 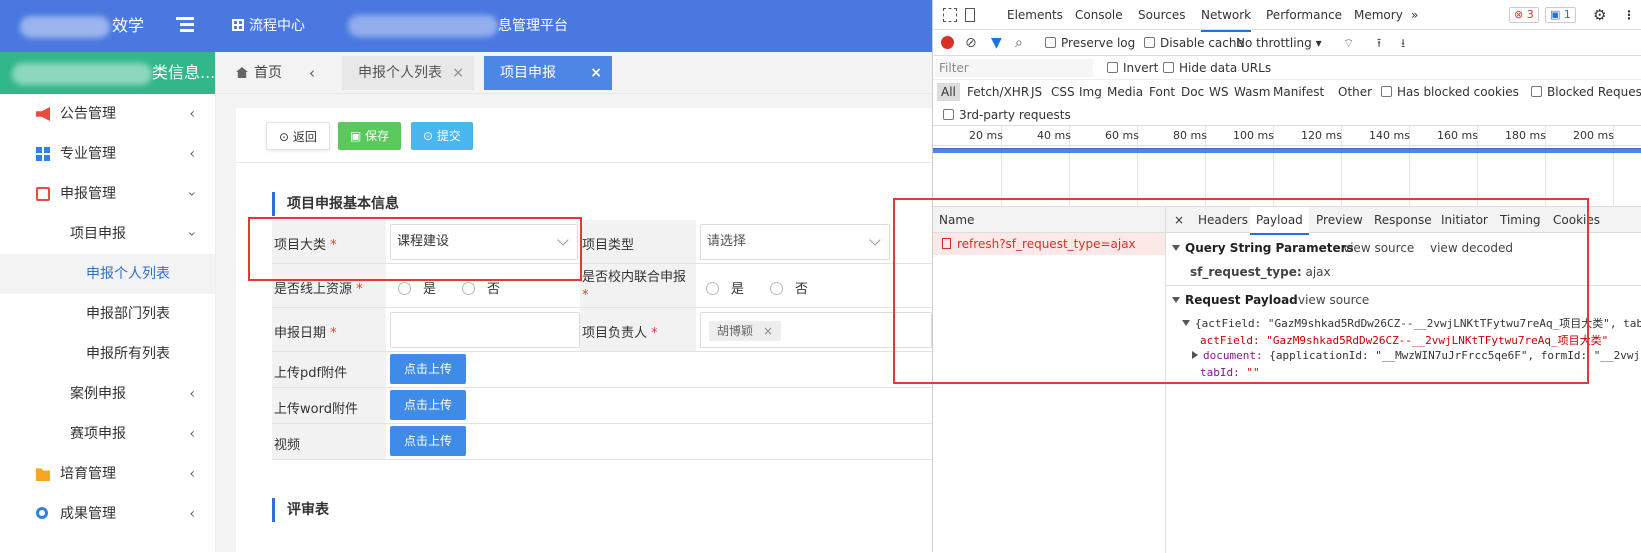 I want to click on tab-memory: Memory, so click(x=1378, y=15).